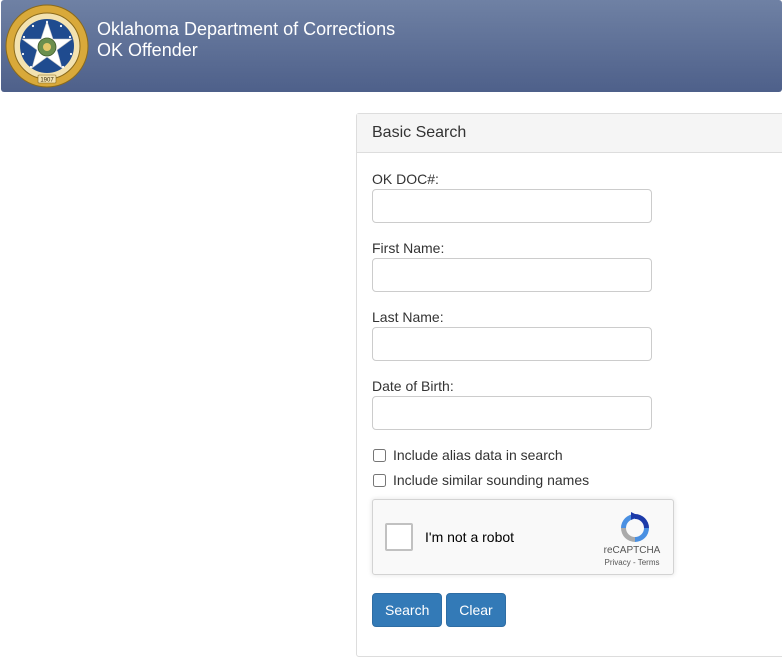 The width and height of the screenshot is (782, 665). I want to click on page-subtitle: OK Offender, so click(147, 50).